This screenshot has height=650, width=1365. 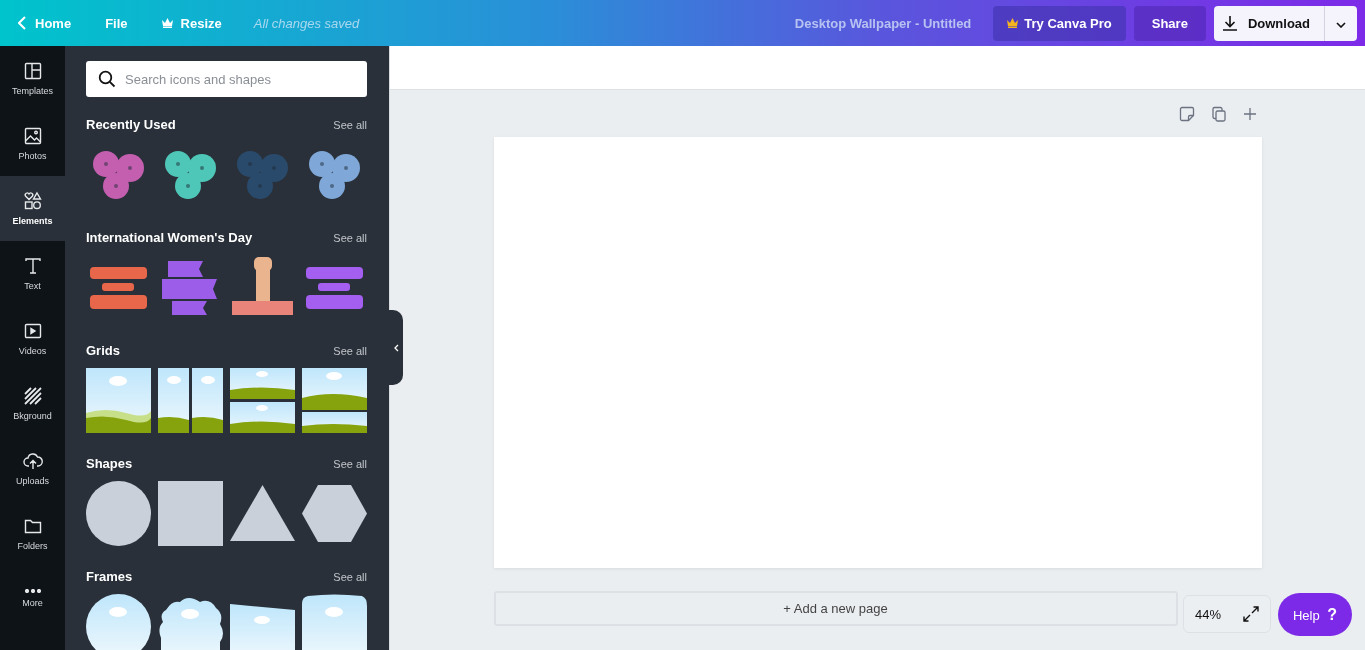 What do you see at coordinates (1251, 614) in the screenshot?
I see `expand-icon` at bounding box center [1251, 614].